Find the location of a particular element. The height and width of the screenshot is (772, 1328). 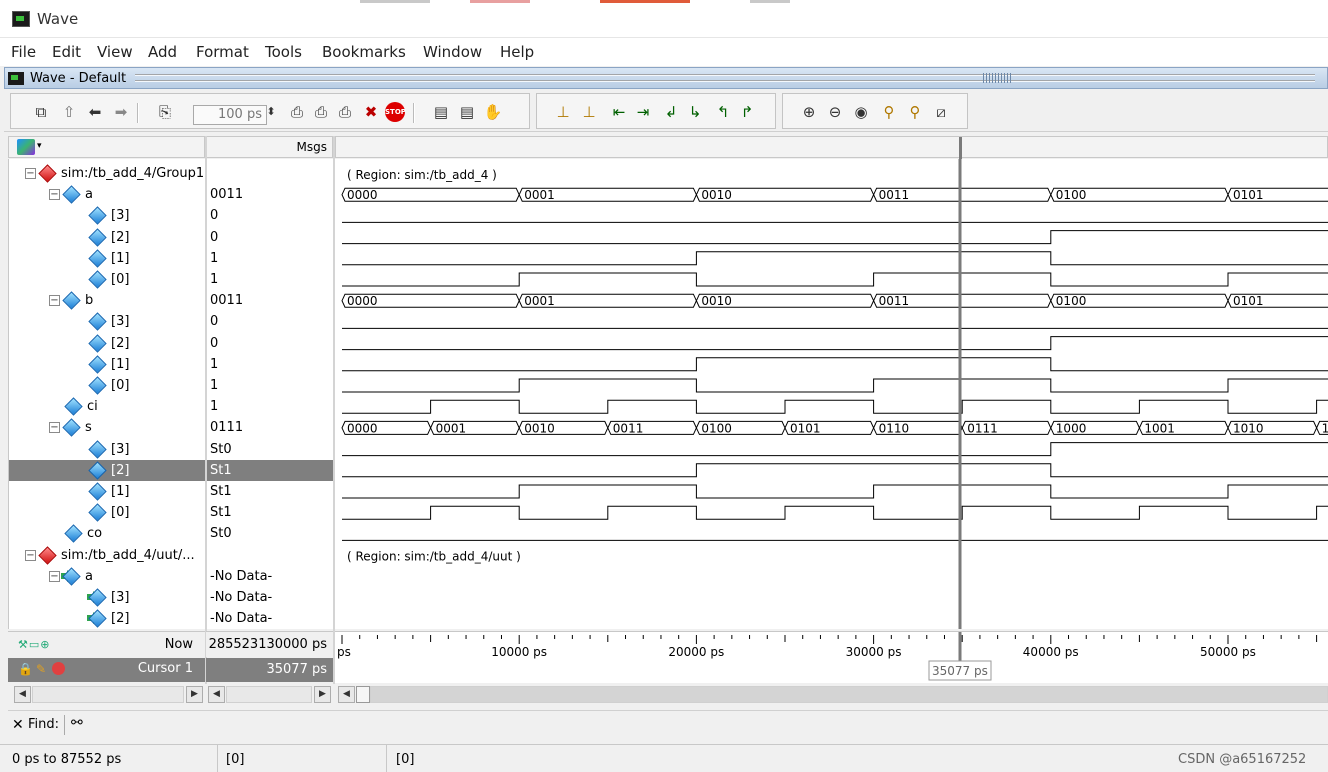

menu-add: Add is located at coordinates (162, 52).